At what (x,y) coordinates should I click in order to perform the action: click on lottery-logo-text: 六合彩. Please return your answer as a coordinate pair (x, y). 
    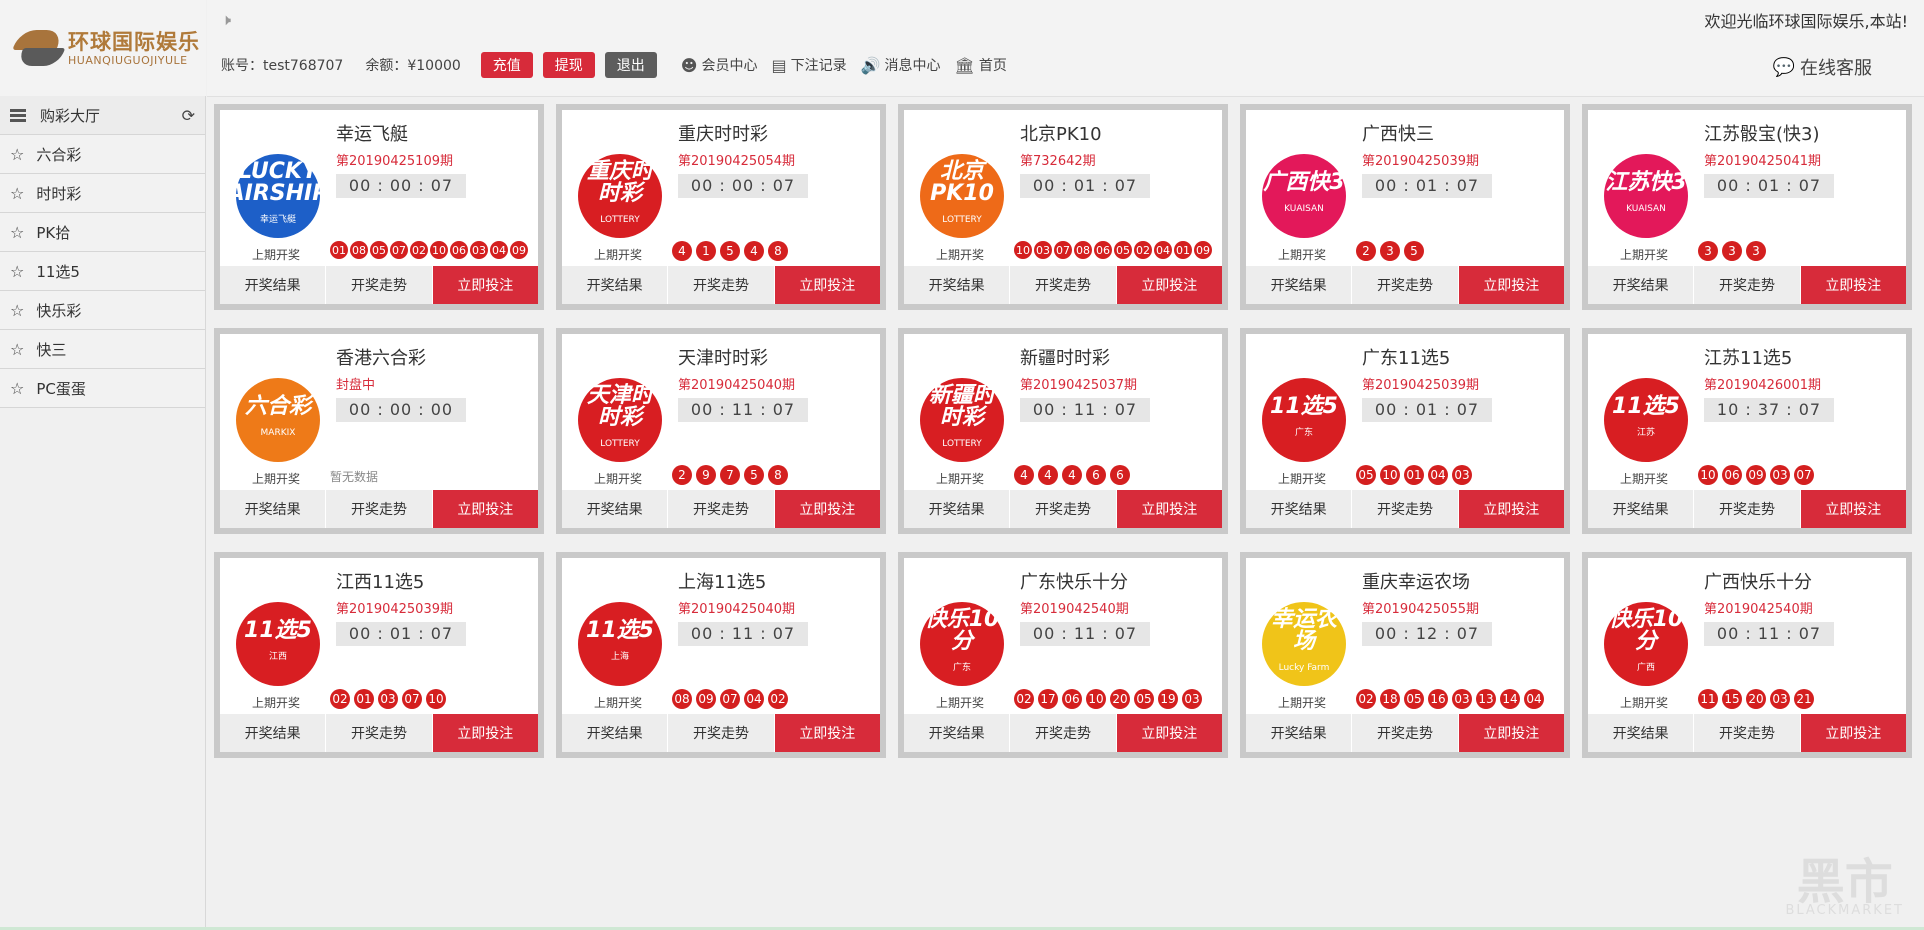
    Looking at the image, I should click on (277, 406).